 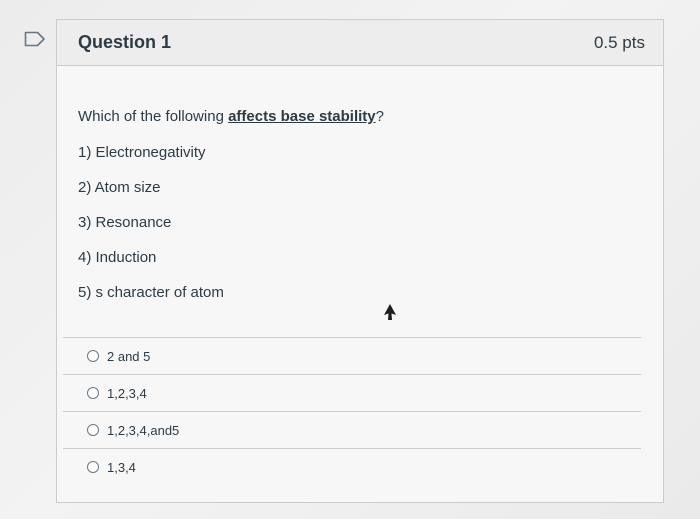 What do you see at coordinates (352, 355) in the screenshot?
I see `answer-option: 2 and 5` at bounding box center [352, 355].